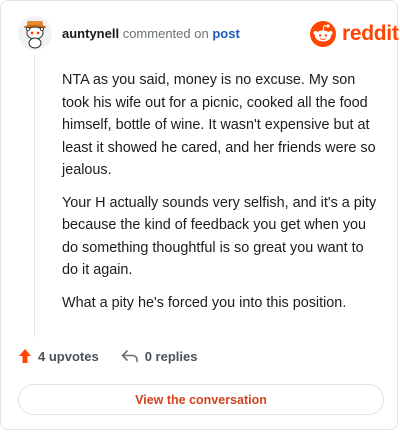 The width and height of the screenshot is (400, 432). I want to click on reddit-brand: reddit, so click(354, 34).